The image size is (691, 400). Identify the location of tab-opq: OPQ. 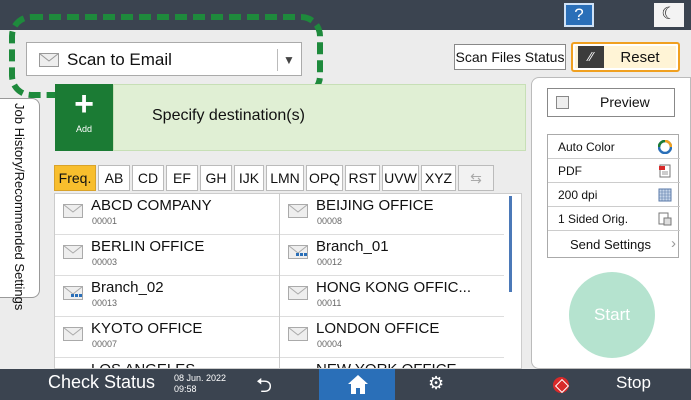
(324, 178).